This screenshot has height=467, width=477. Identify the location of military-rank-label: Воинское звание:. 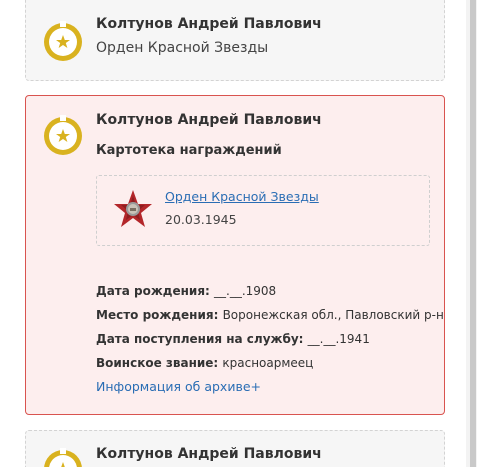
(159, 363).